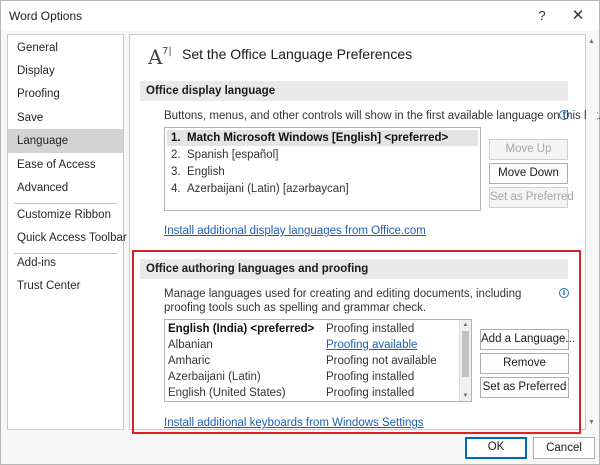 The height and width of the screenshot is (465, 600). What do you see at coordinates (258, 189) in the screenshot?
I see `list-item: 4. Azerbaijani (Latin) [azərbaycan]` at bounding box center [258, 189].